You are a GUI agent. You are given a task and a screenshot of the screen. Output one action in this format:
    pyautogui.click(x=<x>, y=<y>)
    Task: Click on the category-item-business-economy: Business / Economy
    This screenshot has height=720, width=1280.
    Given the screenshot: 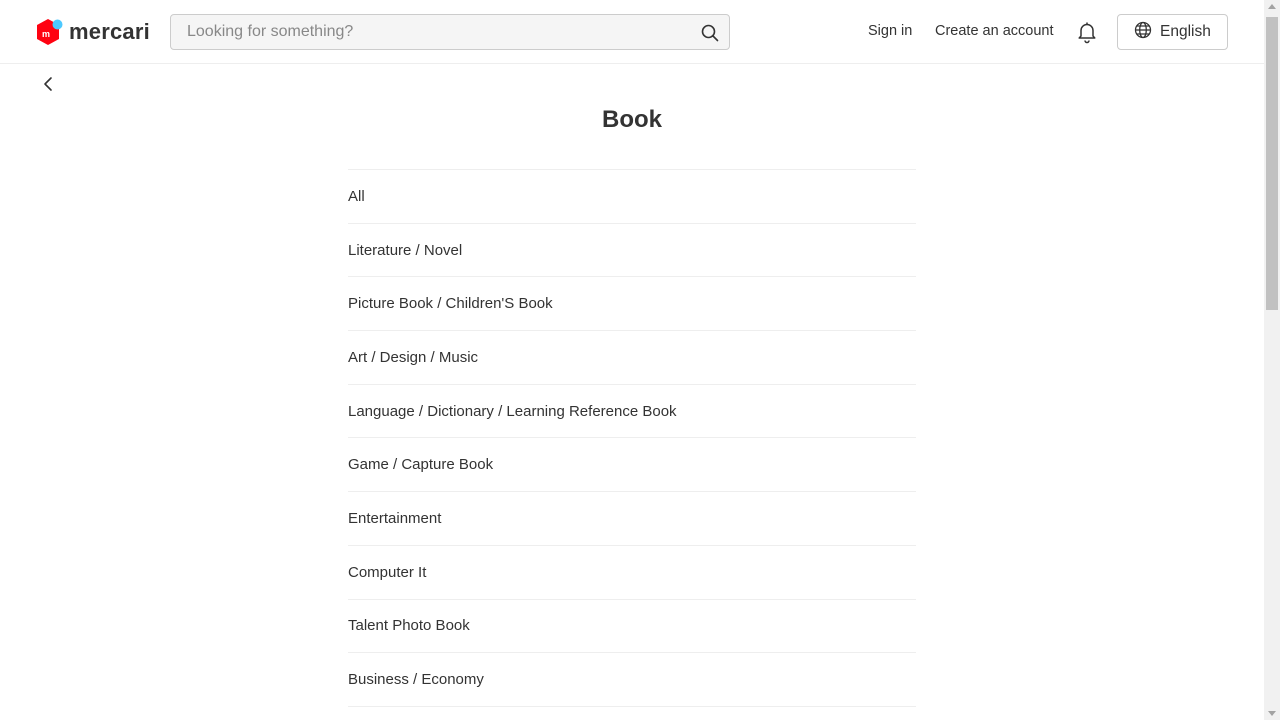 What is the action you would take?
    pyautogui.click(x=632, y=680)
    